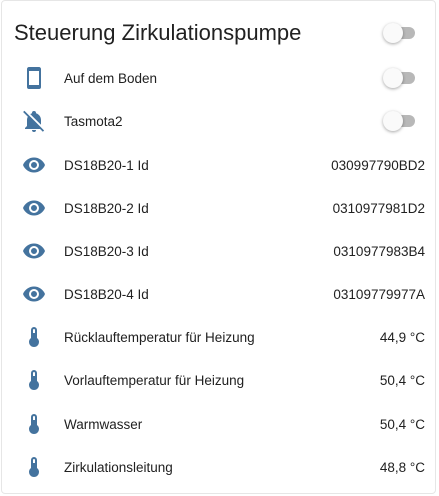  Describe the element at coordinates (379, 251) in the screenshot. I see `entity-value: 0310977983B4` at that location.